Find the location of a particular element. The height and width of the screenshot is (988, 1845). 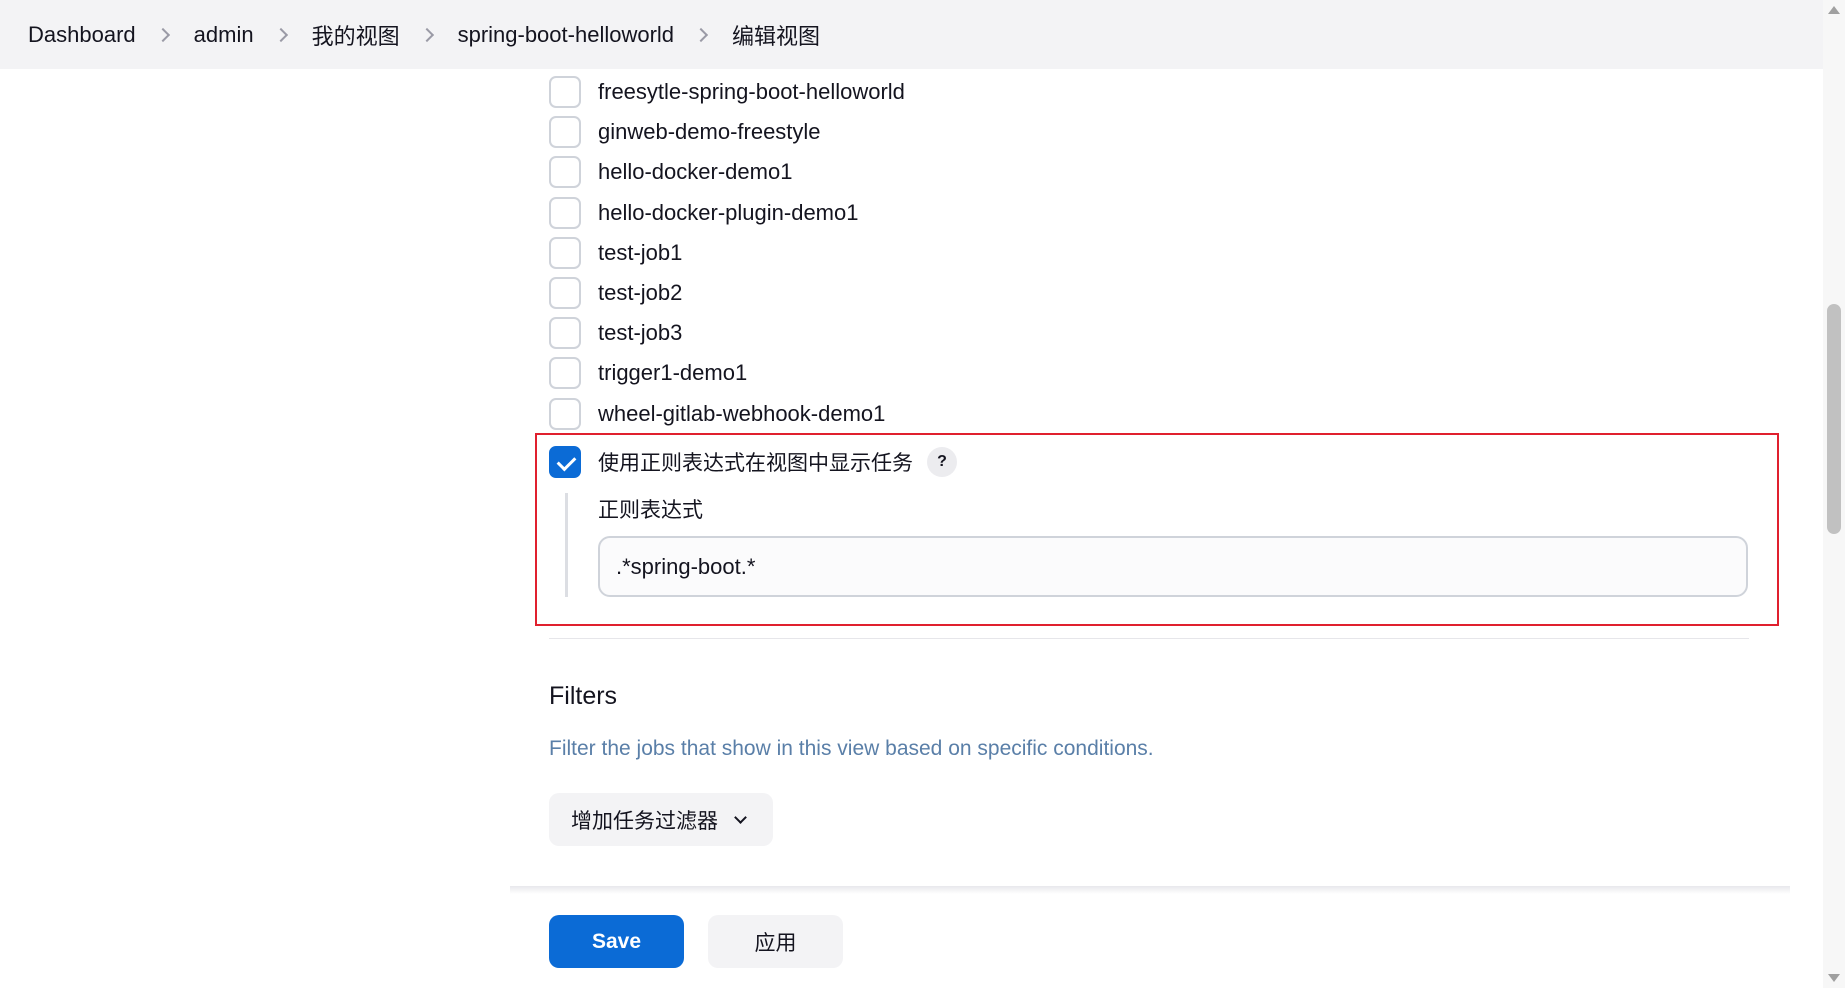

scrollbar is located at coordinates (1834, 494).